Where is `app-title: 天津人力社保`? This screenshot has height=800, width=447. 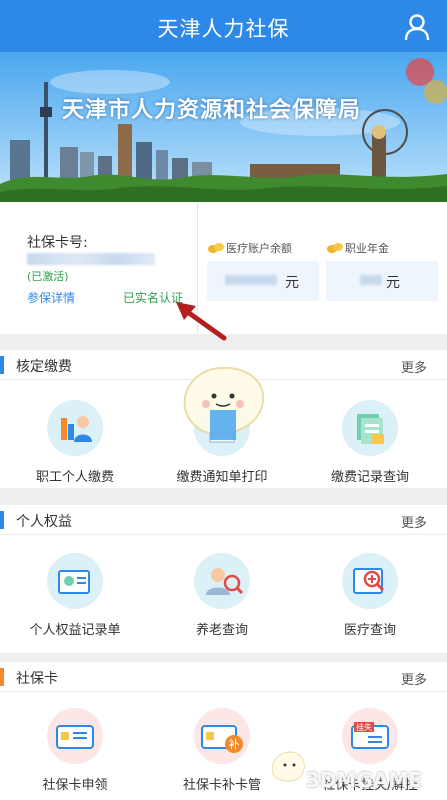 app-title: 天津人力社保 is located at coordinates (223, 29).